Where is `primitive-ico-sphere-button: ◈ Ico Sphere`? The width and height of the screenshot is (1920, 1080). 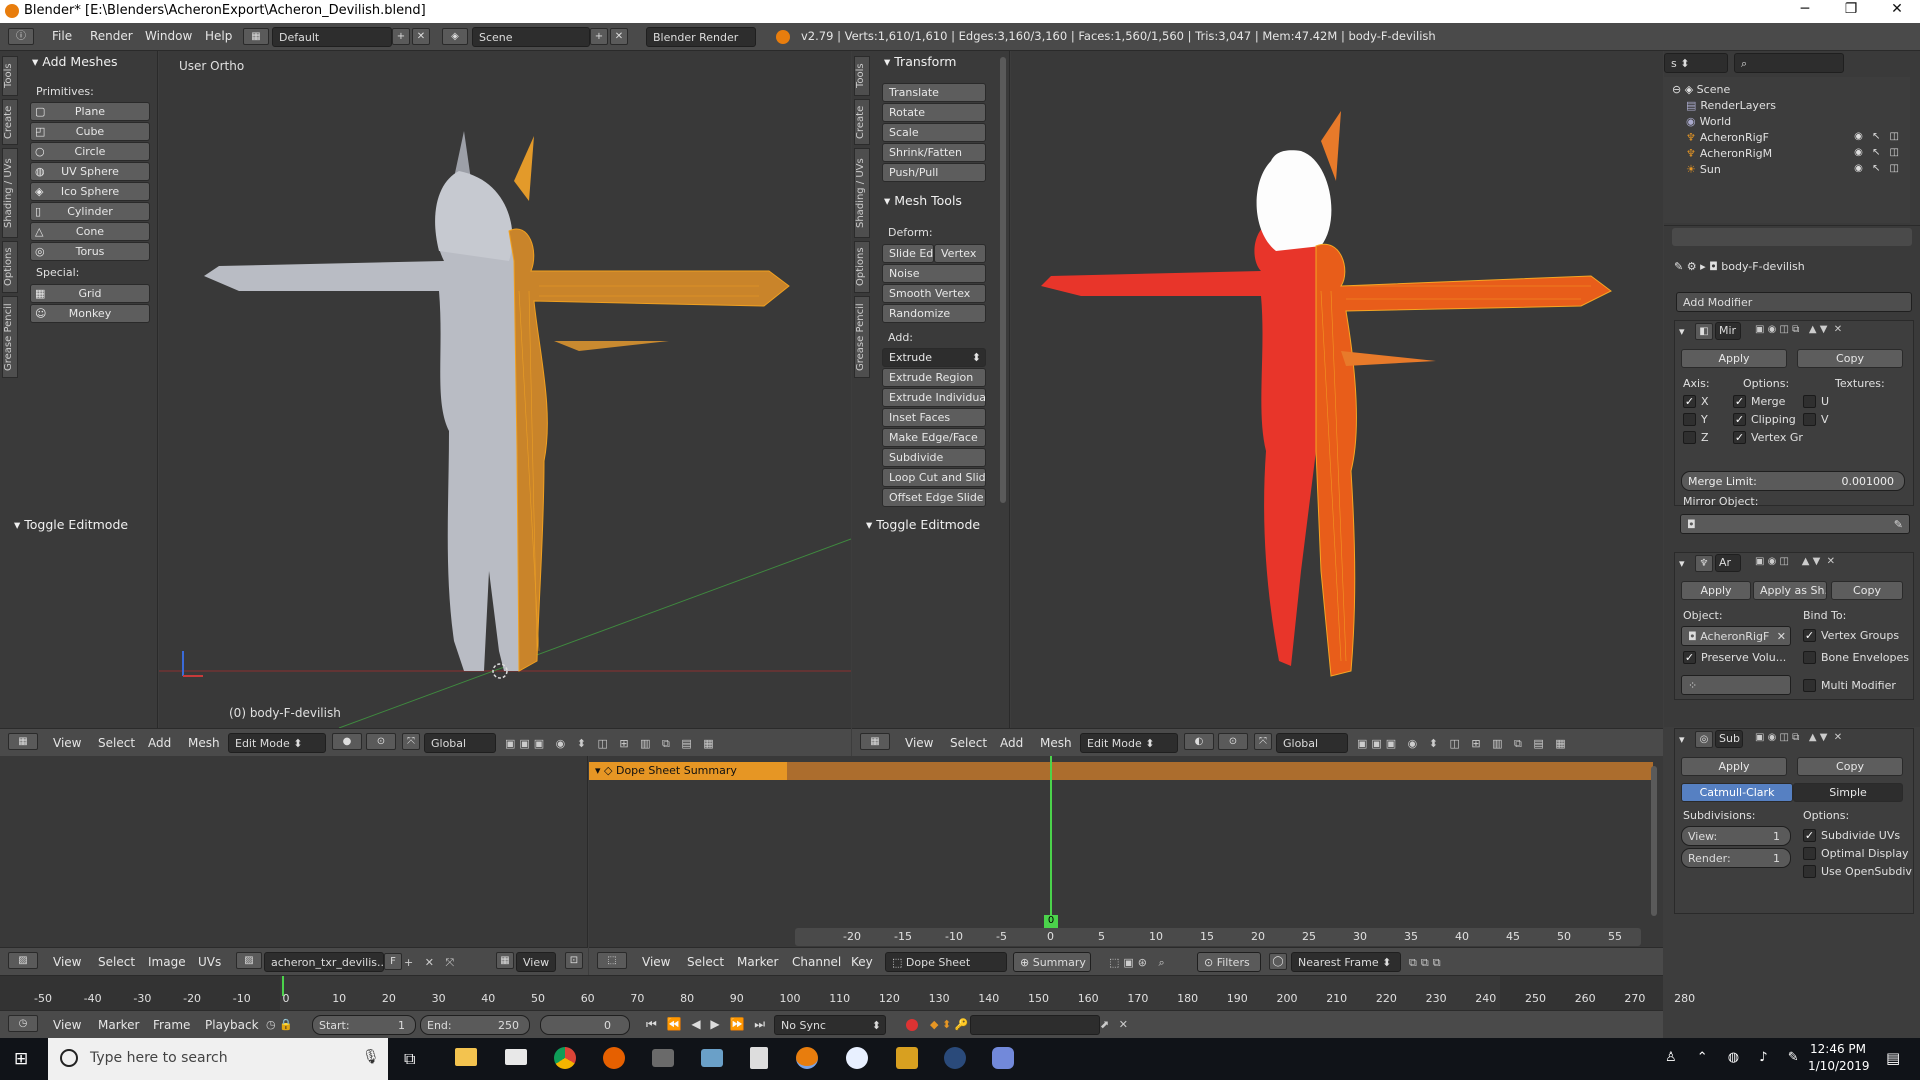 primitive-ico-sphere-button: ◈ Ico Sphere is located at coordinates (90, 191).